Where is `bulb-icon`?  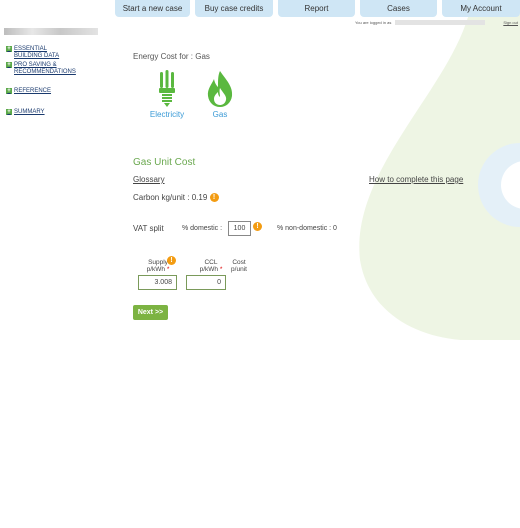
bulb-icon is located at coordinates (167, 88).